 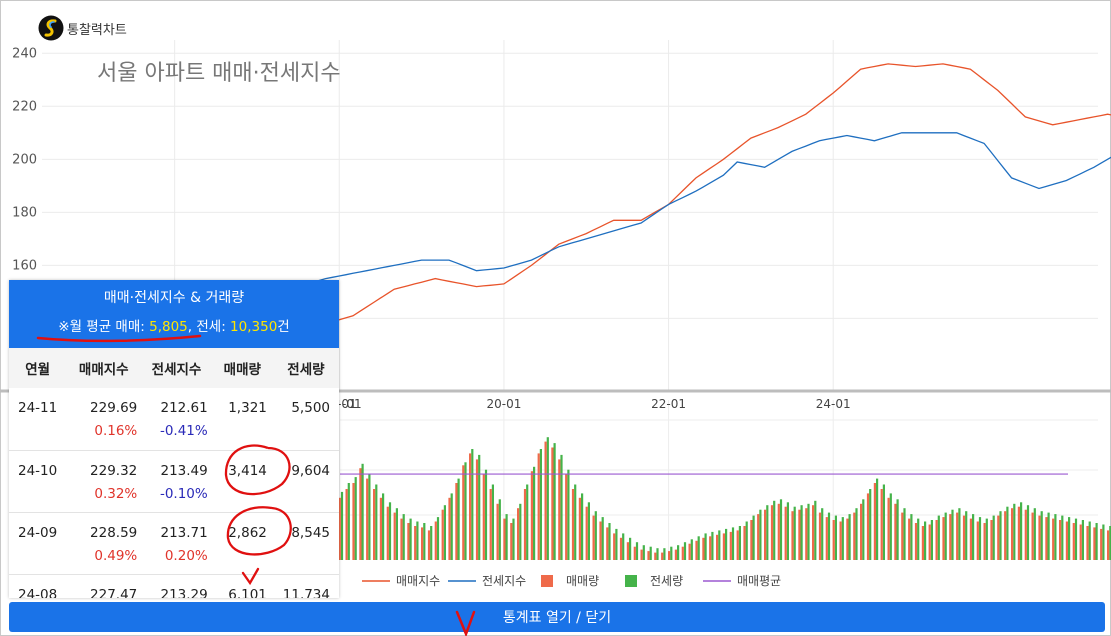 I want to click on row-jeonse-index: 213.71 0.20%, so click(x=184, y=544).